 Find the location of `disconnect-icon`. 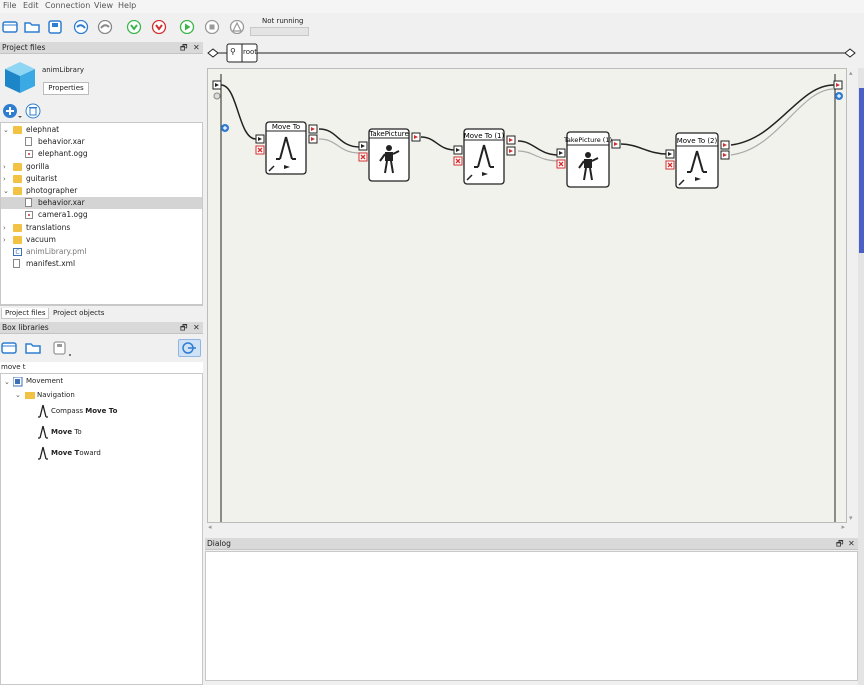

disconnect-icon is located at coordinates (159, 27).